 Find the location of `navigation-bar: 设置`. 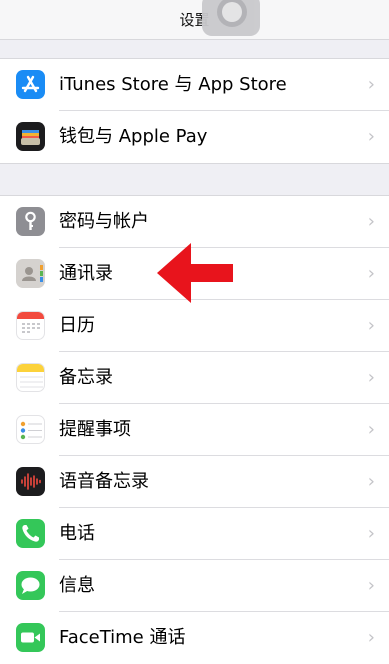

navigation-bar: 设置 is located at coordinates (194, 20).